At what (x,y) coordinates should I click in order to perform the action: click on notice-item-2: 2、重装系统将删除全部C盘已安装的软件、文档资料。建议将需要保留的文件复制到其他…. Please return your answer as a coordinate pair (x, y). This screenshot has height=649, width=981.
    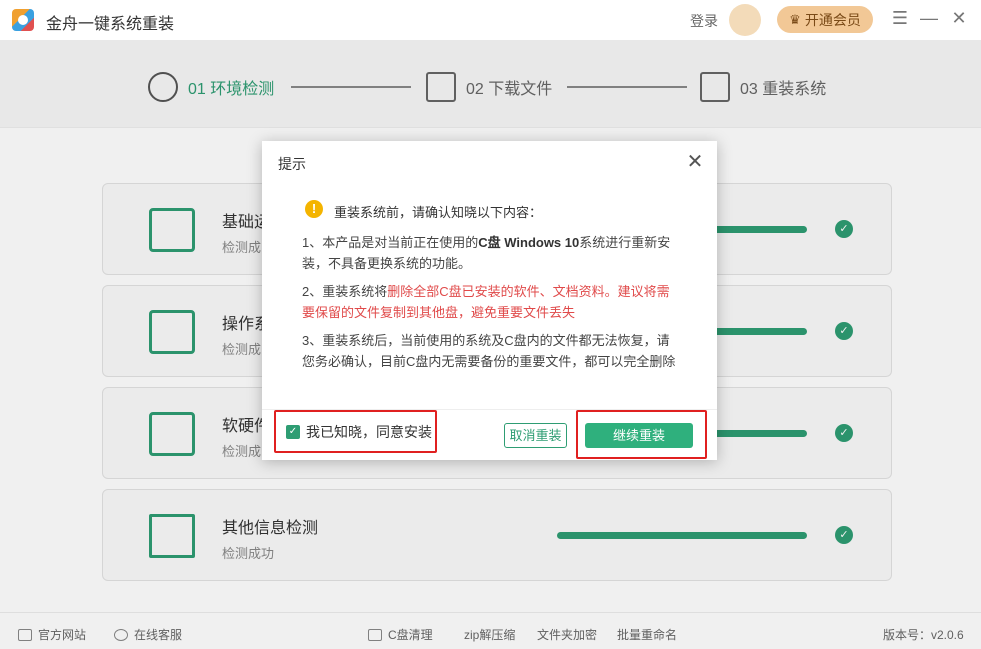
    Looking at the image, I should click on (492, 302).